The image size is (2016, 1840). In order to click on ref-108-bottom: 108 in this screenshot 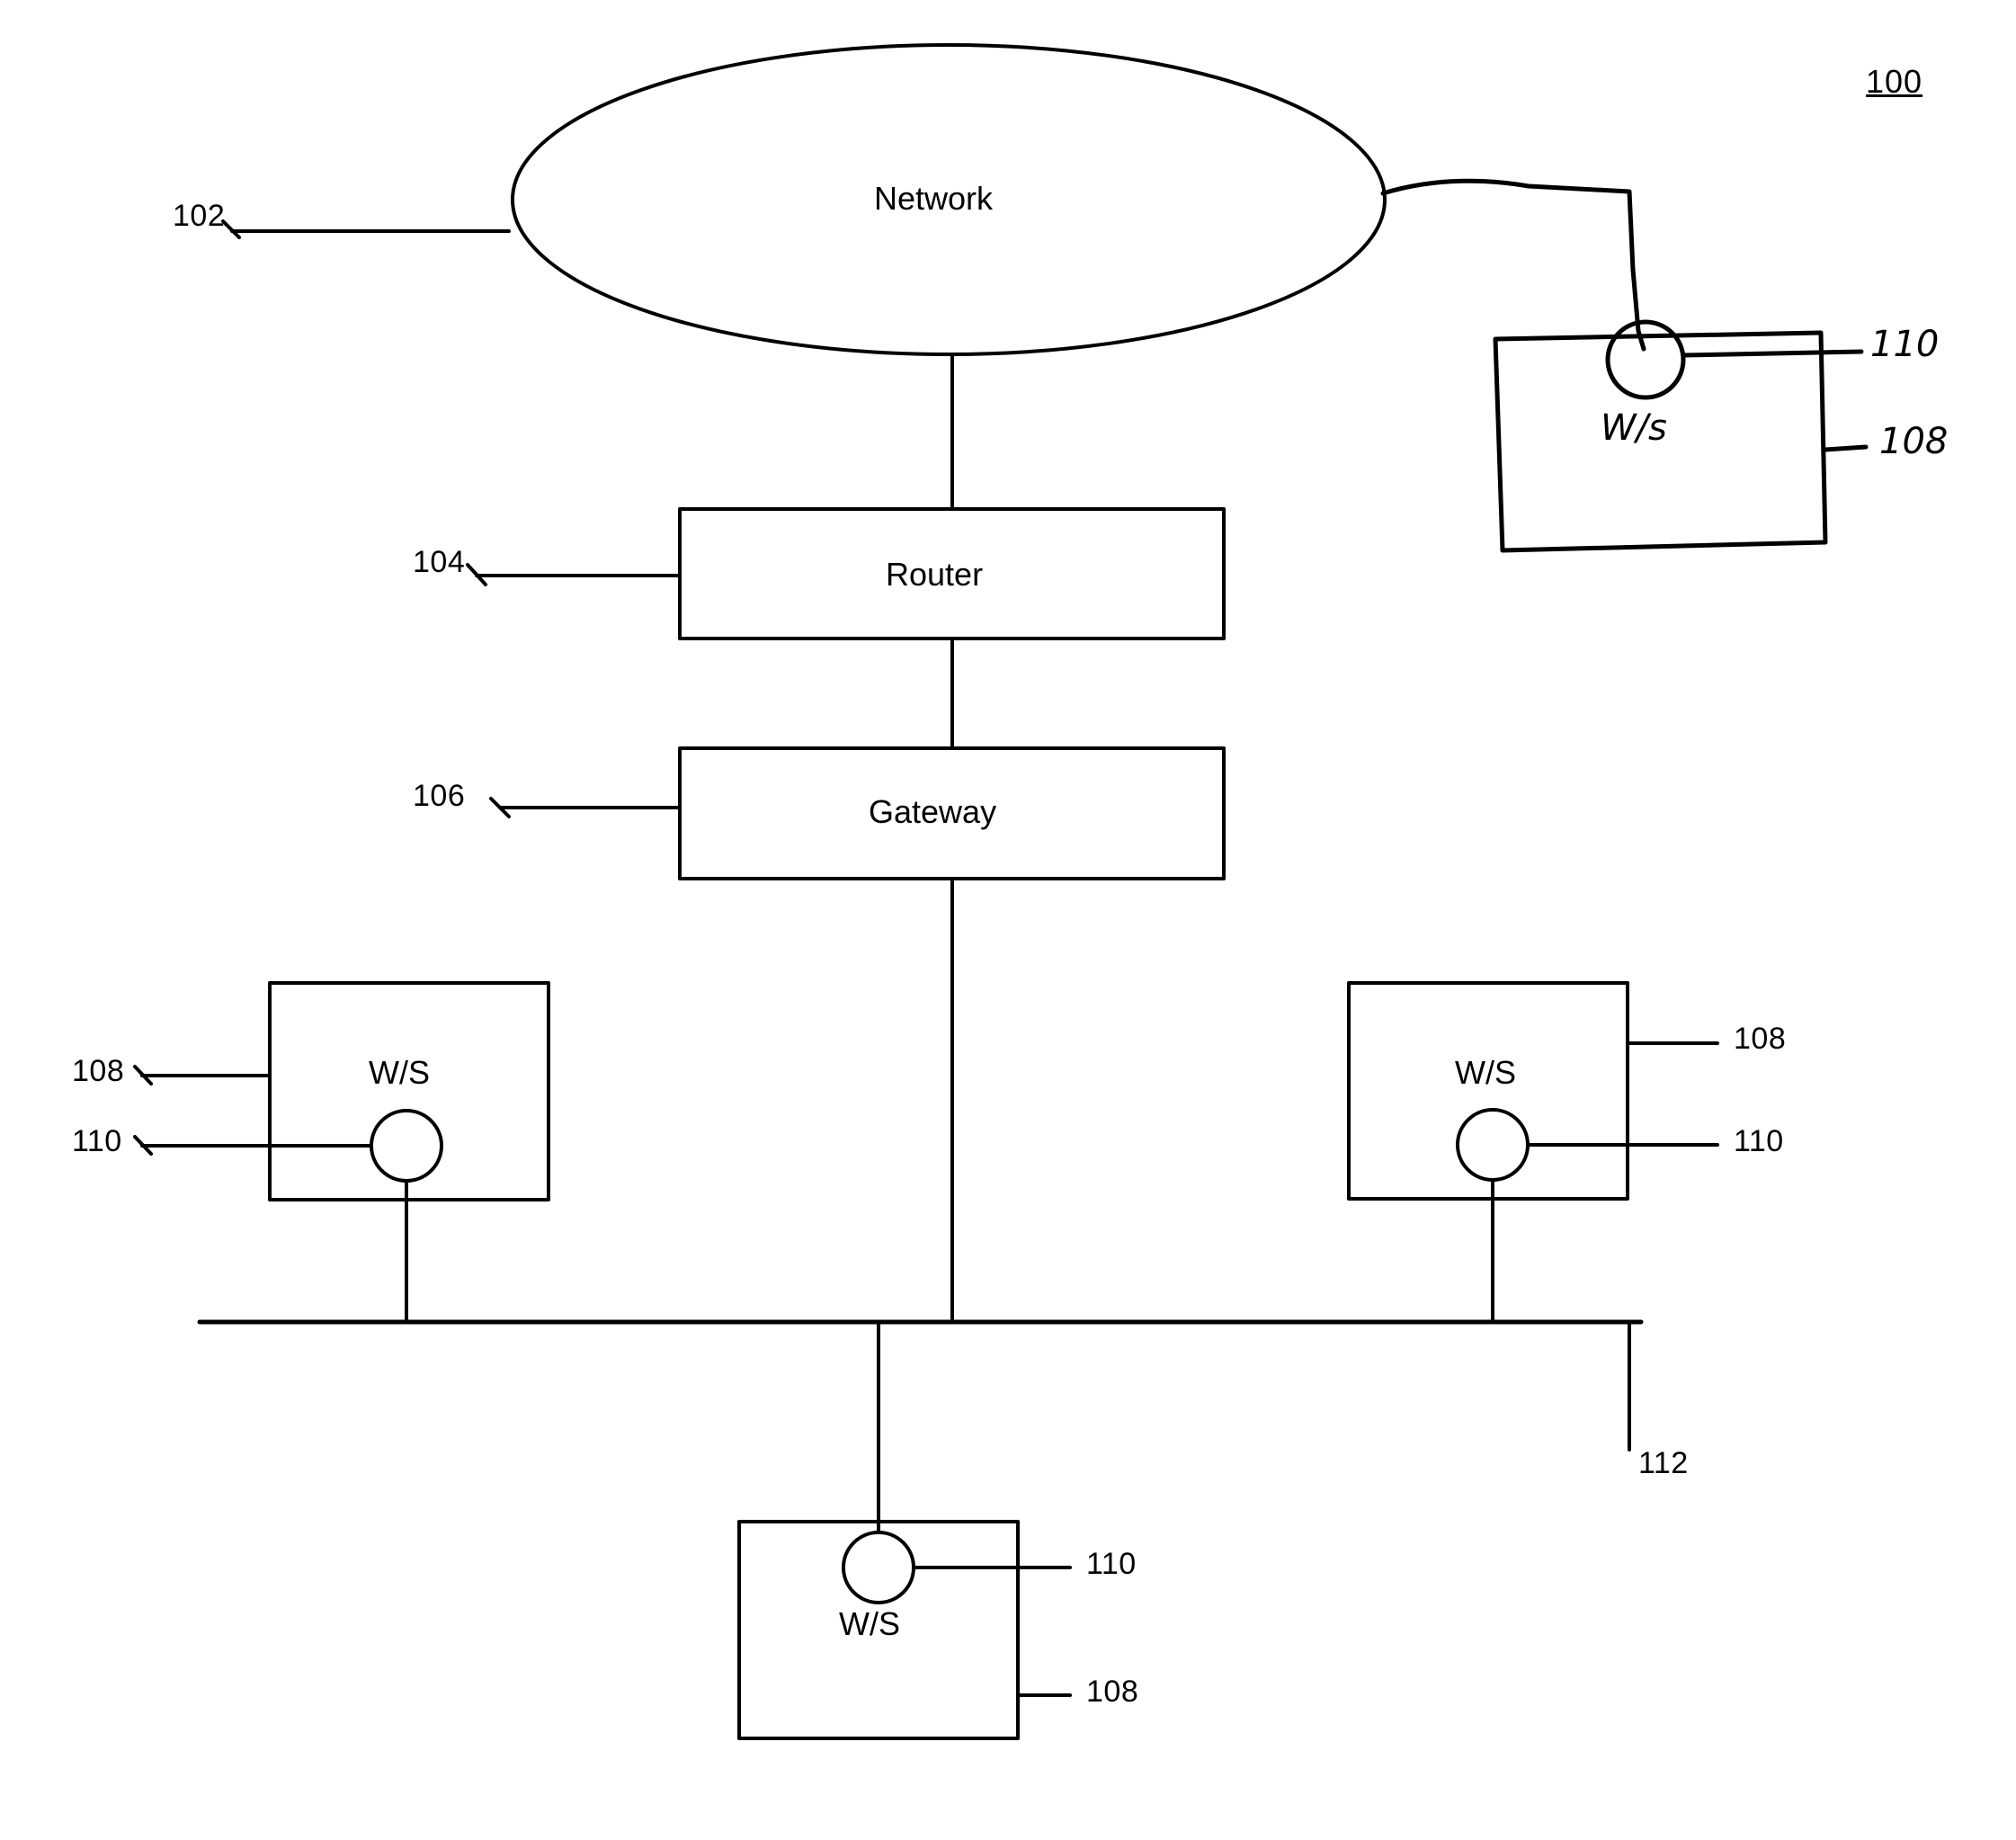, I will do `click(1112, 1692)`.